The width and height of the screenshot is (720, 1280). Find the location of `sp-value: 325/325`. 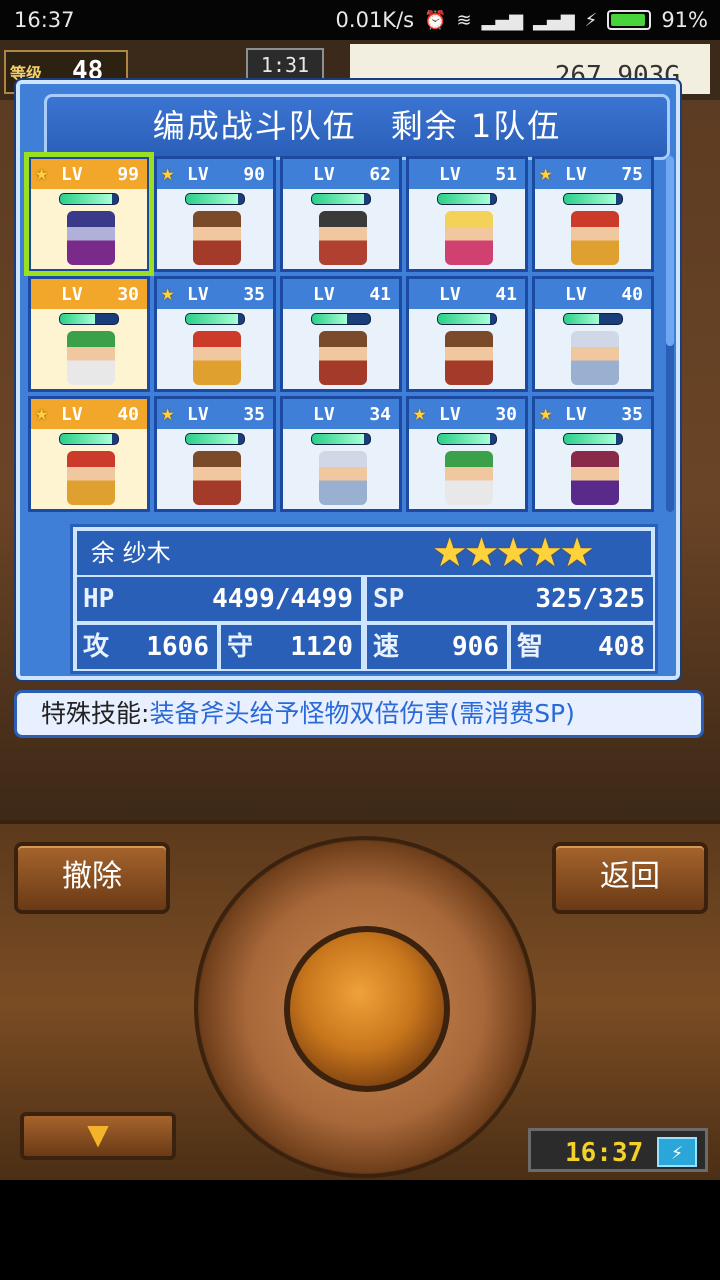

sp-value: 325/325 is located at coordinates (590, 599).